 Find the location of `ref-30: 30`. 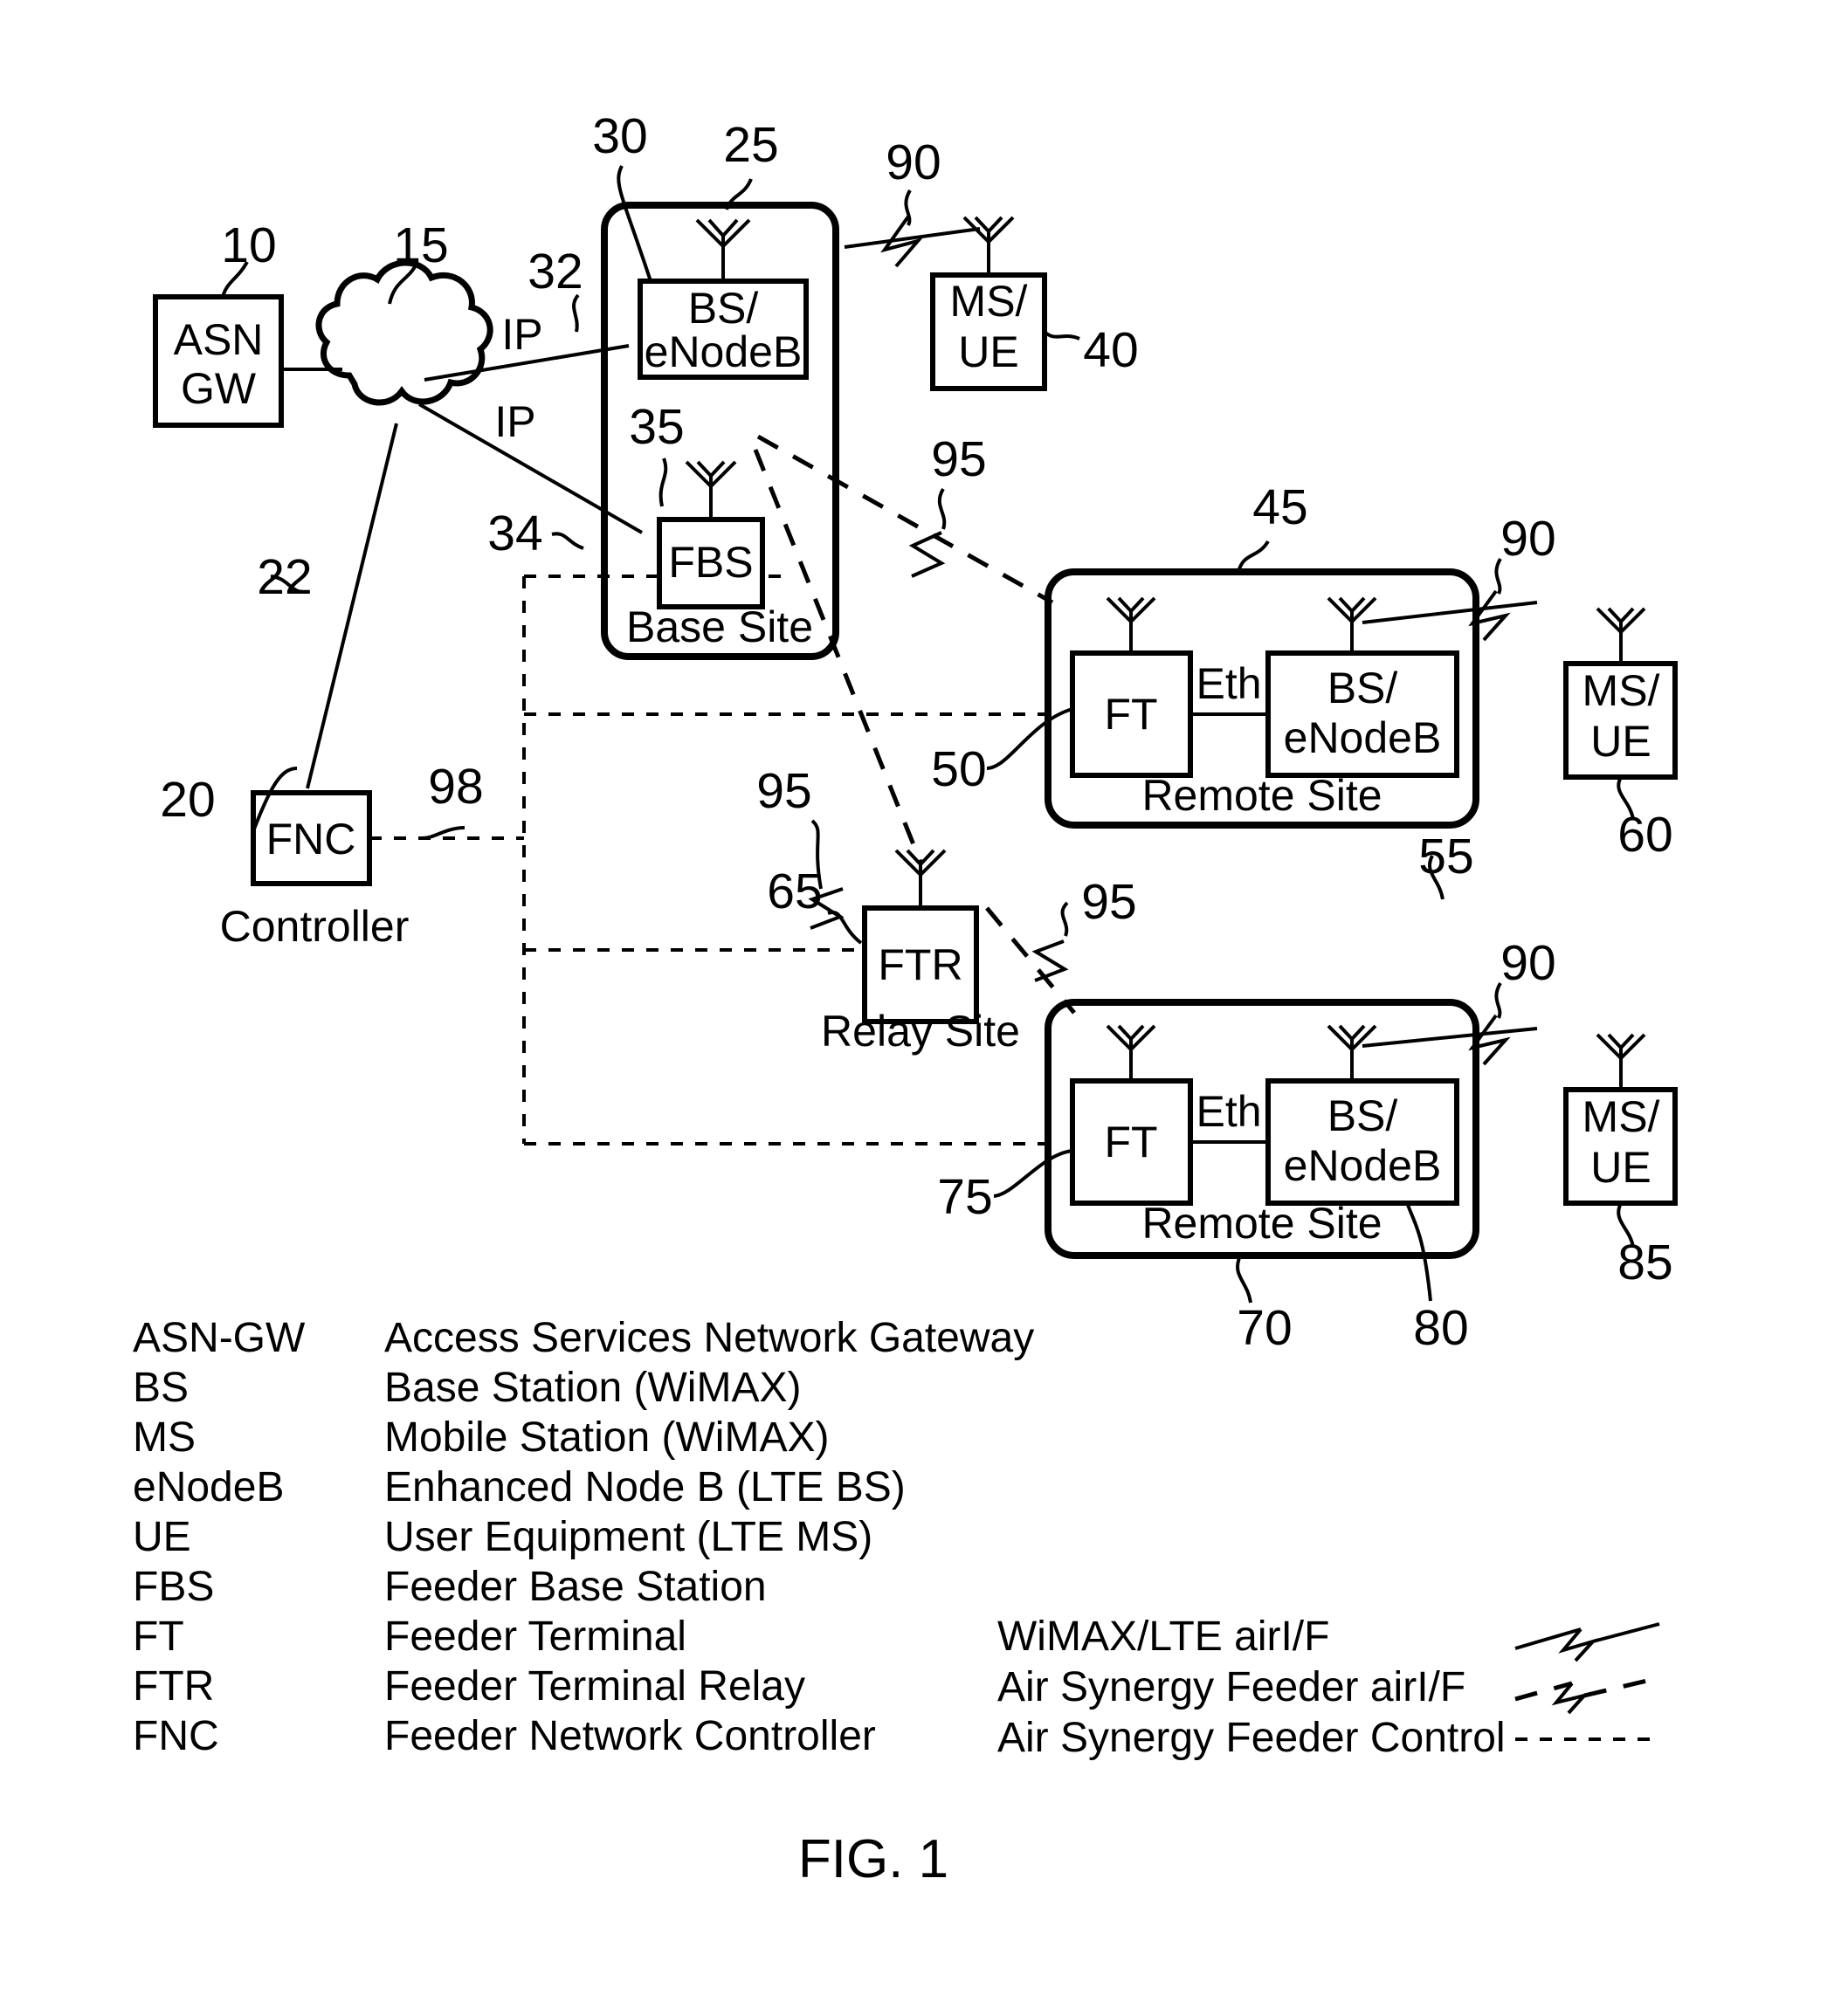

ref-30: 30 is located at coordinates (619, 136).